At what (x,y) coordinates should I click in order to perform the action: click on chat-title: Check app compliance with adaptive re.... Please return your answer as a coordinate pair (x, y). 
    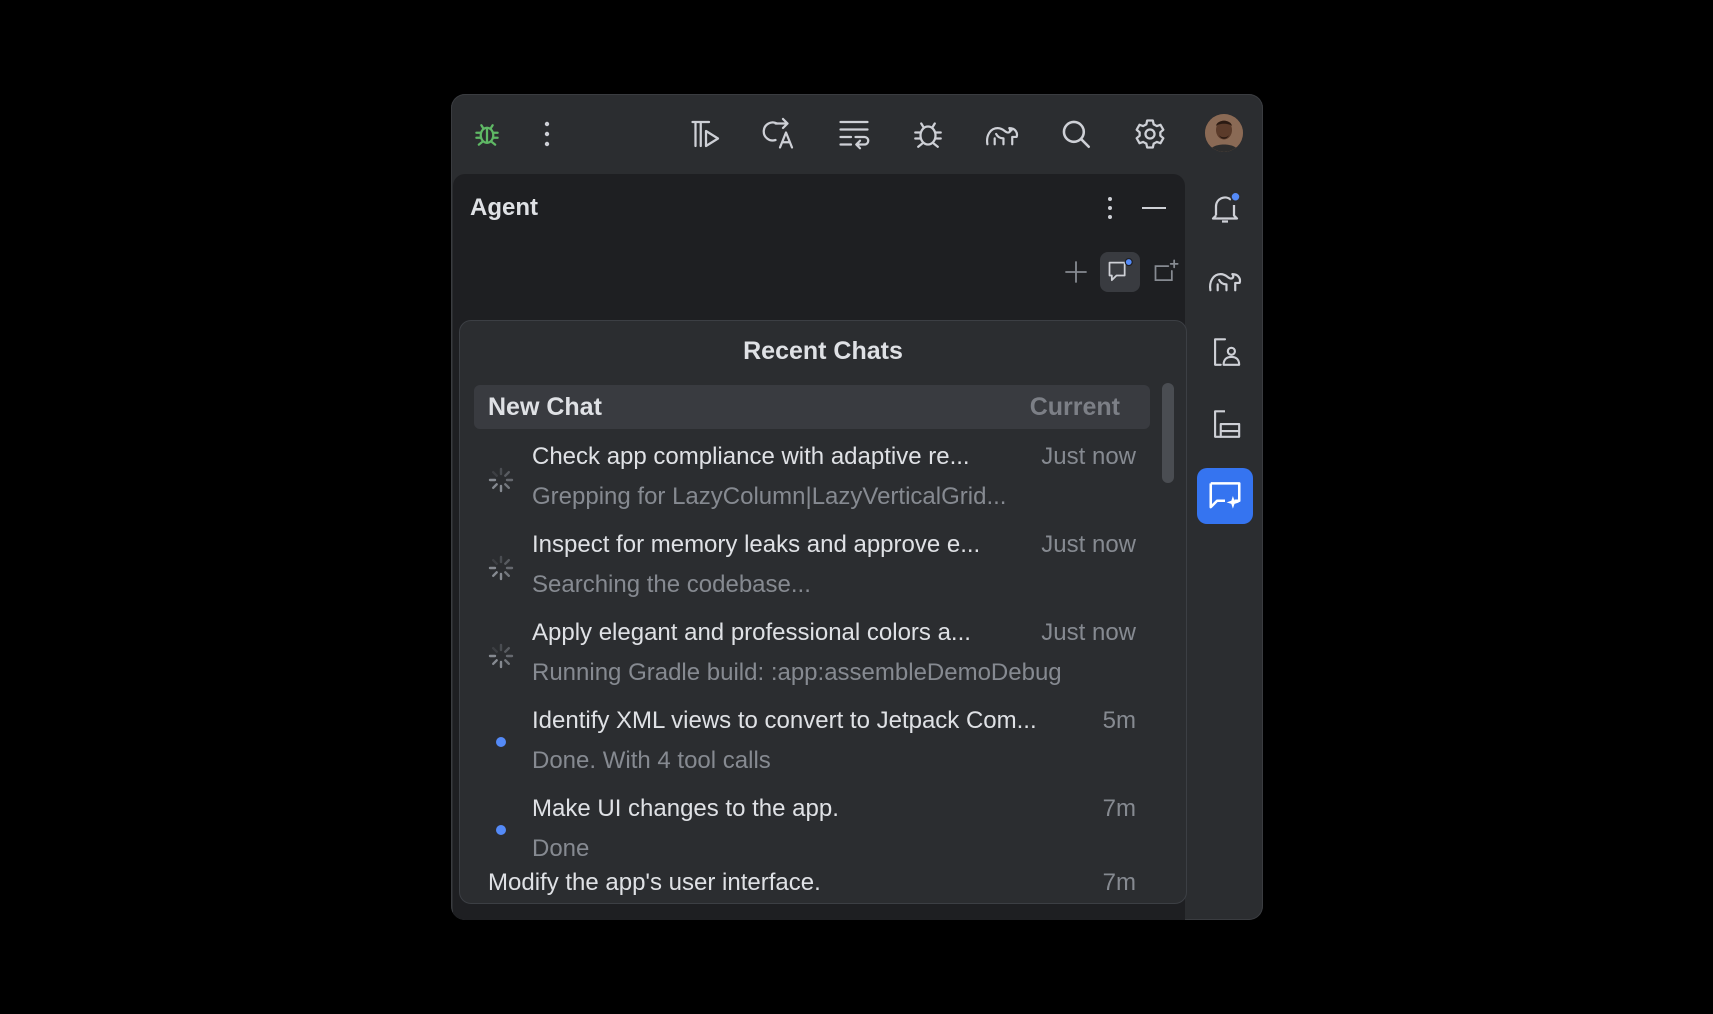
    Looking at the image, I should click on (751, 456).